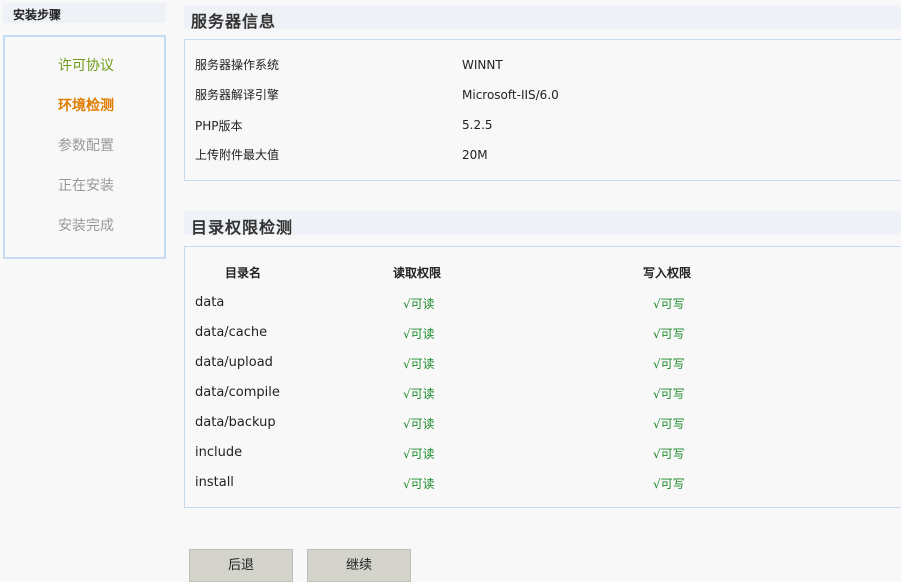 This screenshot has width=901, height=582. I want to click on col-header-read: 读取权限, so click(417, 273).